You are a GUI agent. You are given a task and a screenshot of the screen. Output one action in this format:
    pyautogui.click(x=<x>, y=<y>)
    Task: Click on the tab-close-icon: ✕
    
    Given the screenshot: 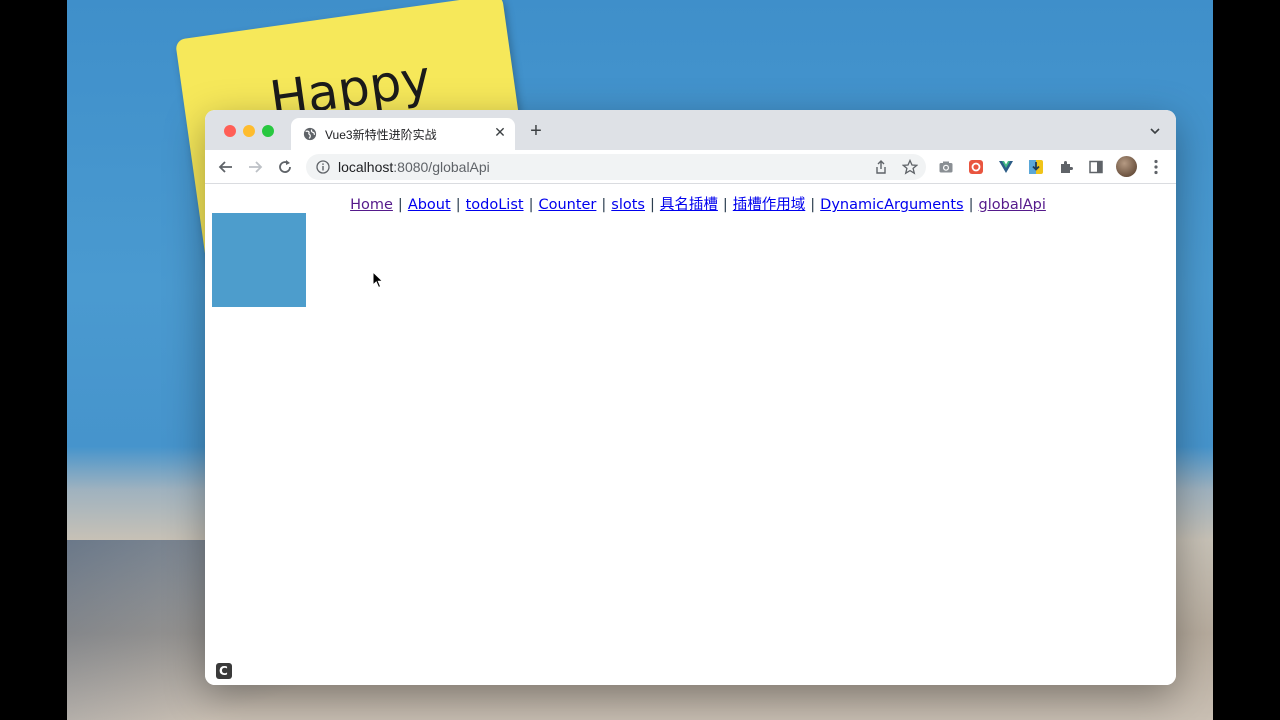 What is the action you would take?
    pyautogui.click(x=500, y=132)
    